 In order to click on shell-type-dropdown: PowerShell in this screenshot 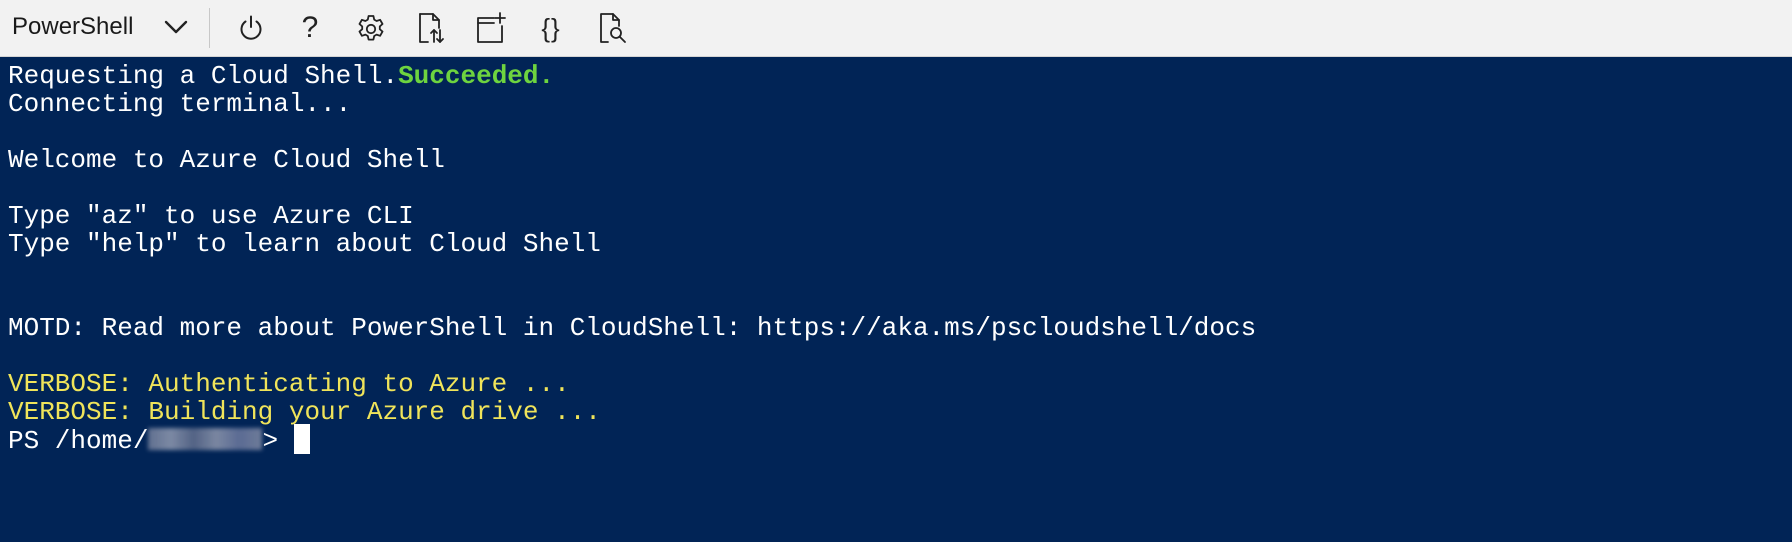, I will do `click(99, 28)`.